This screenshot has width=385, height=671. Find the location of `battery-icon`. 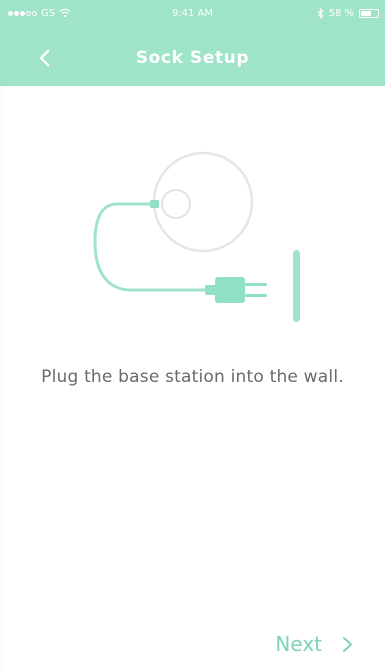

battery-icon is located at coordinates (369, 13).